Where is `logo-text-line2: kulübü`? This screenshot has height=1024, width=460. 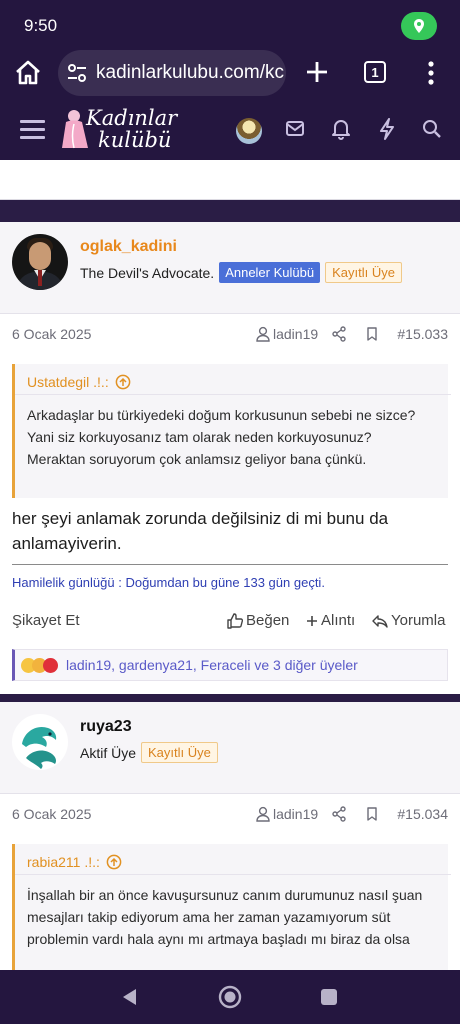
logo-text-line2: kulübü is located at coordinates (135, 140).